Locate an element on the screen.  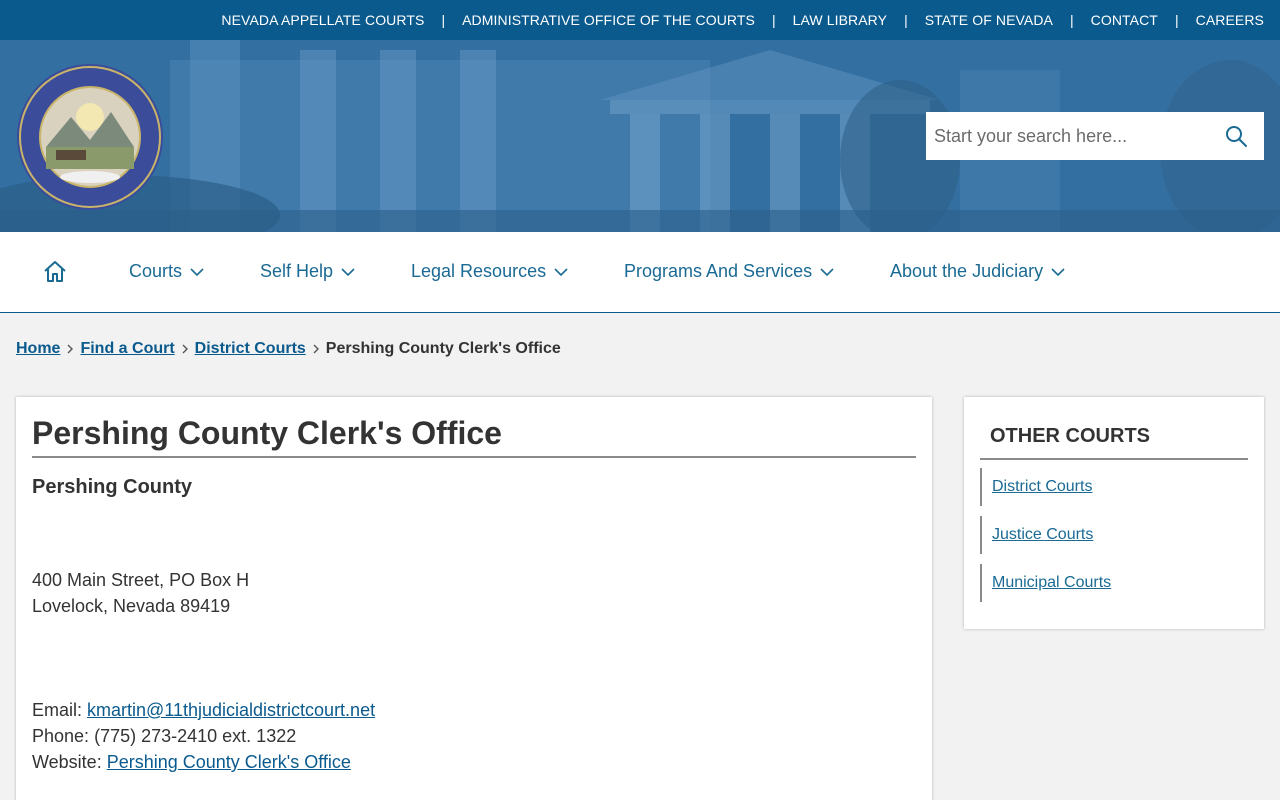
breadcrumb-home: Home is located at coordinates (38, 349).